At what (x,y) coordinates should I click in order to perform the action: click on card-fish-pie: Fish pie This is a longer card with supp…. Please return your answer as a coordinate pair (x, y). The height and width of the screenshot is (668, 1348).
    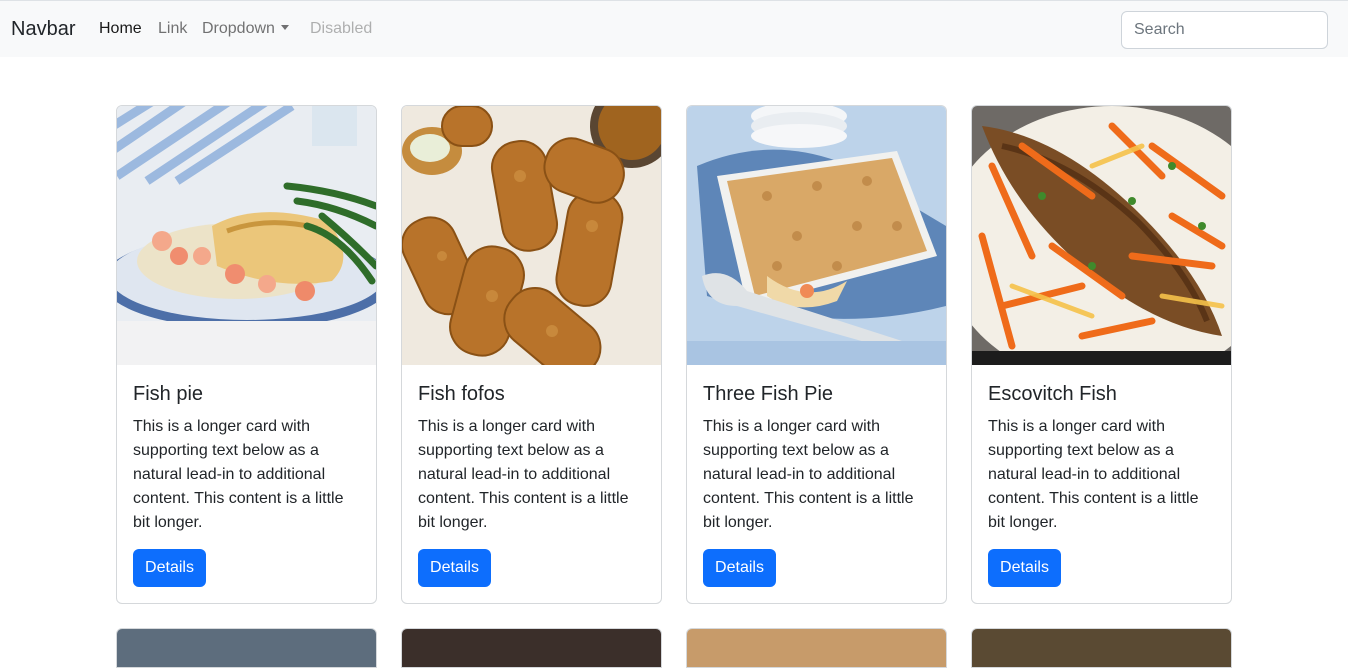
    Looking at the image, I should click on (246, 354).